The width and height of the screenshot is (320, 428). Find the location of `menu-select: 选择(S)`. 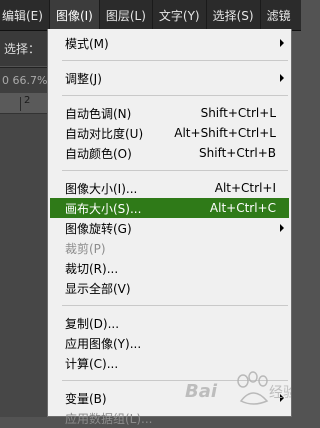

menu-select: 选择(S) is located at coordinates (233, 15).